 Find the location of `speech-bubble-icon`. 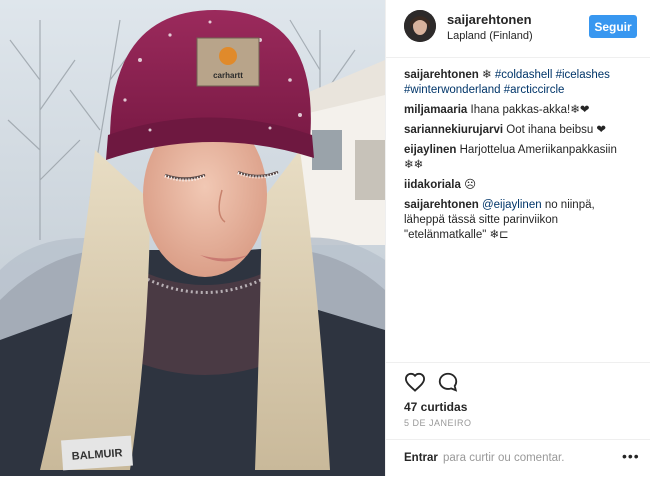

speech-bubble-icon is located at coordinates (448, 384).